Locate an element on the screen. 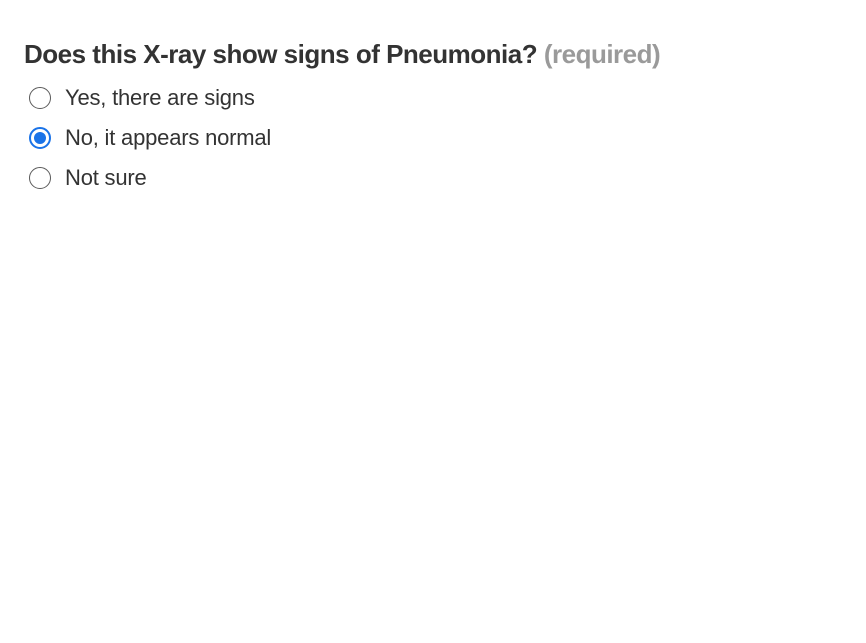  option-yes-label: Yes, there are signs is located at coordinates (160, 97).